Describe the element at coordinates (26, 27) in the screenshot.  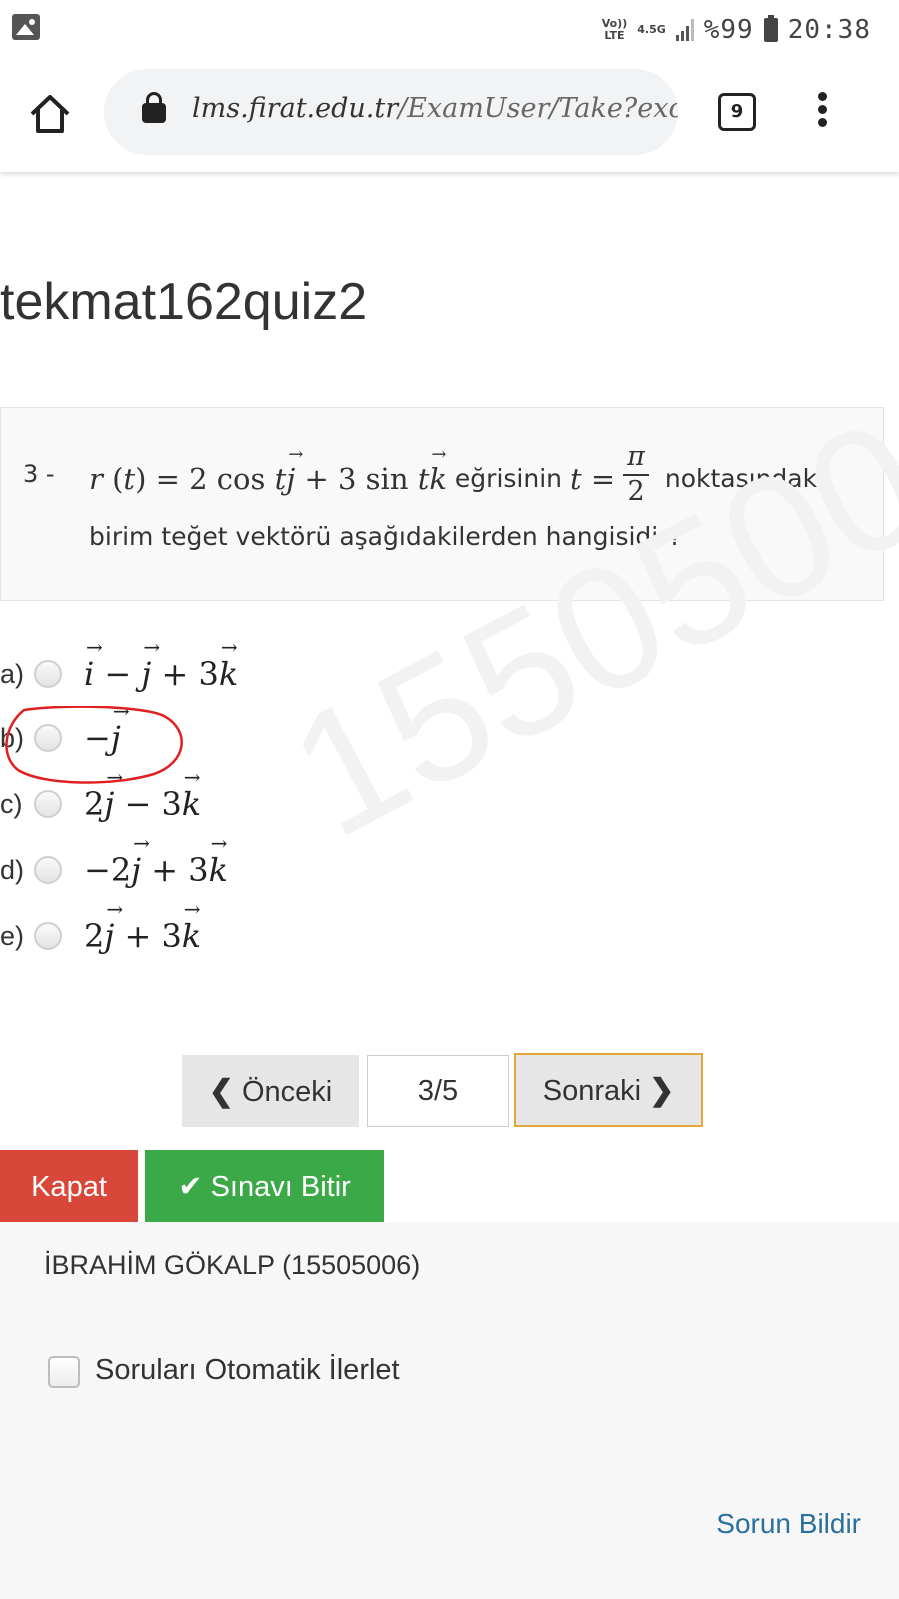
I see `gallery-notification-icon` at that location.